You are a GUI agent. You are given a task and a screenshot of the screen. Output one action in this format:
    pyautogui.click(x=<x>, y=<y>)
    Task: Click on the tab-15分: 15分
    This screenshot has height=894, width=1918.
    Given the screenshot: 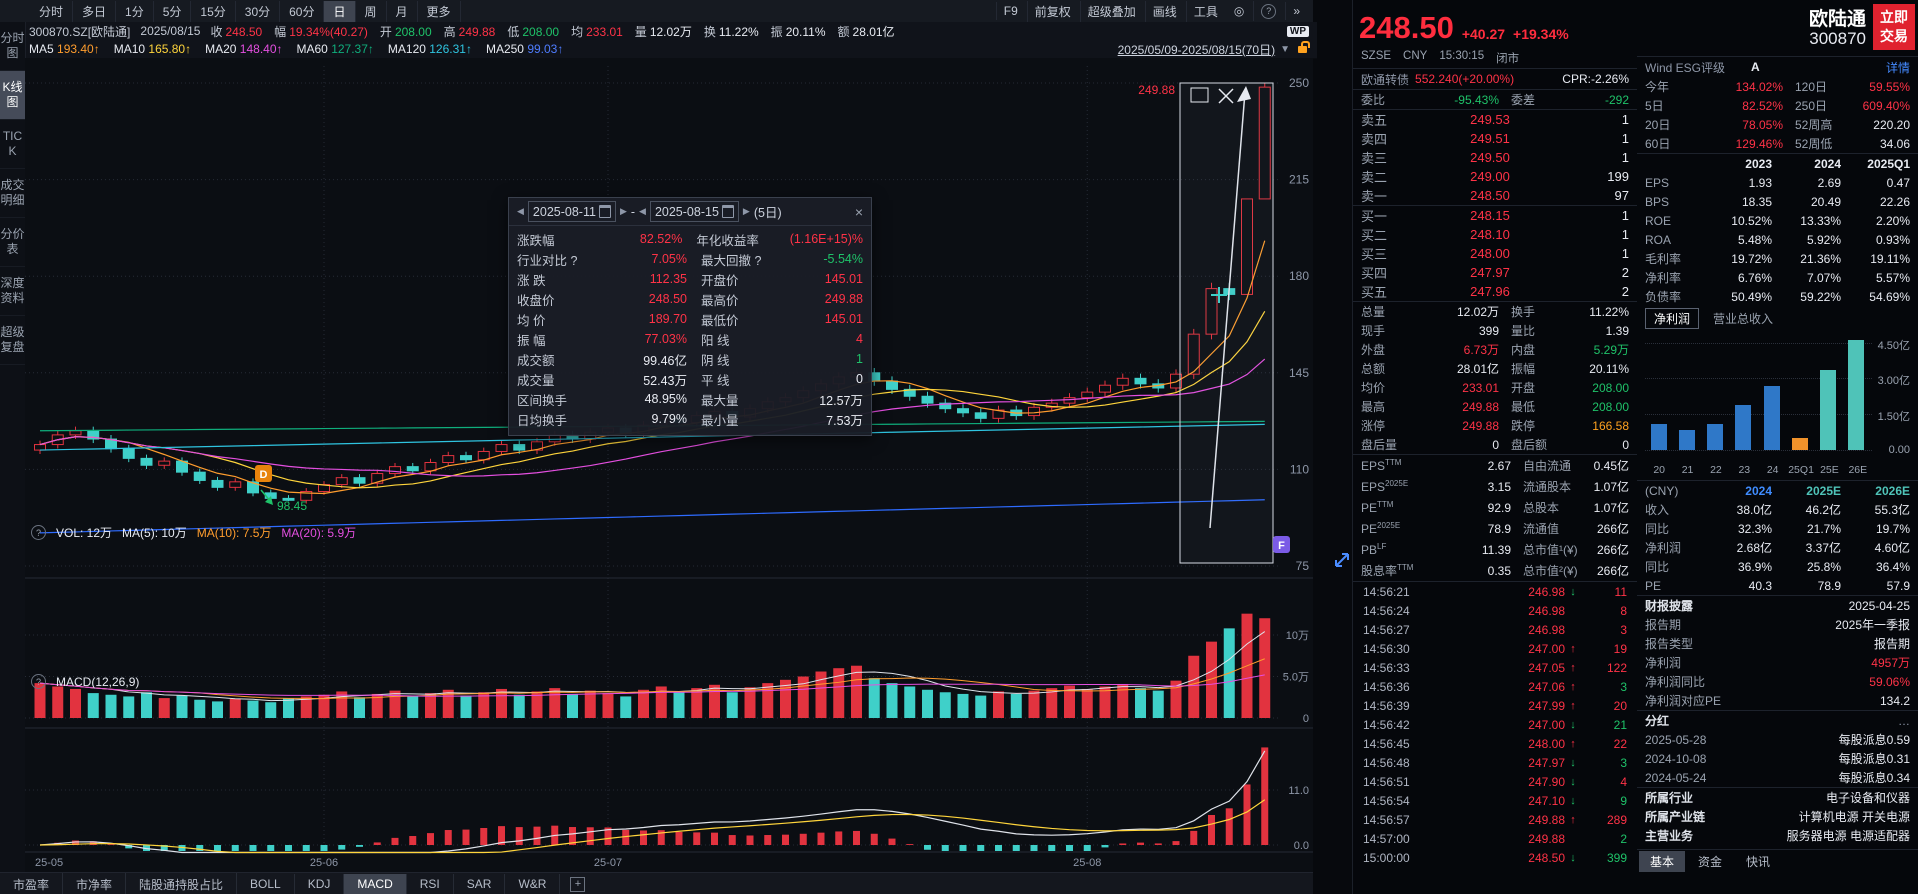 What is the action you would take?
    pyautogui.click(x=213, y=11)
    